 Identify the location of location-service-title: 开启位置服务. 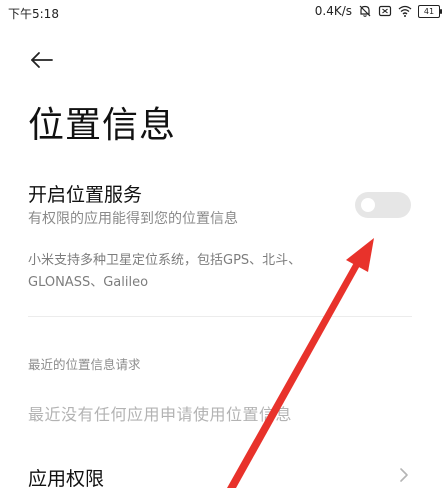
(85, 195).